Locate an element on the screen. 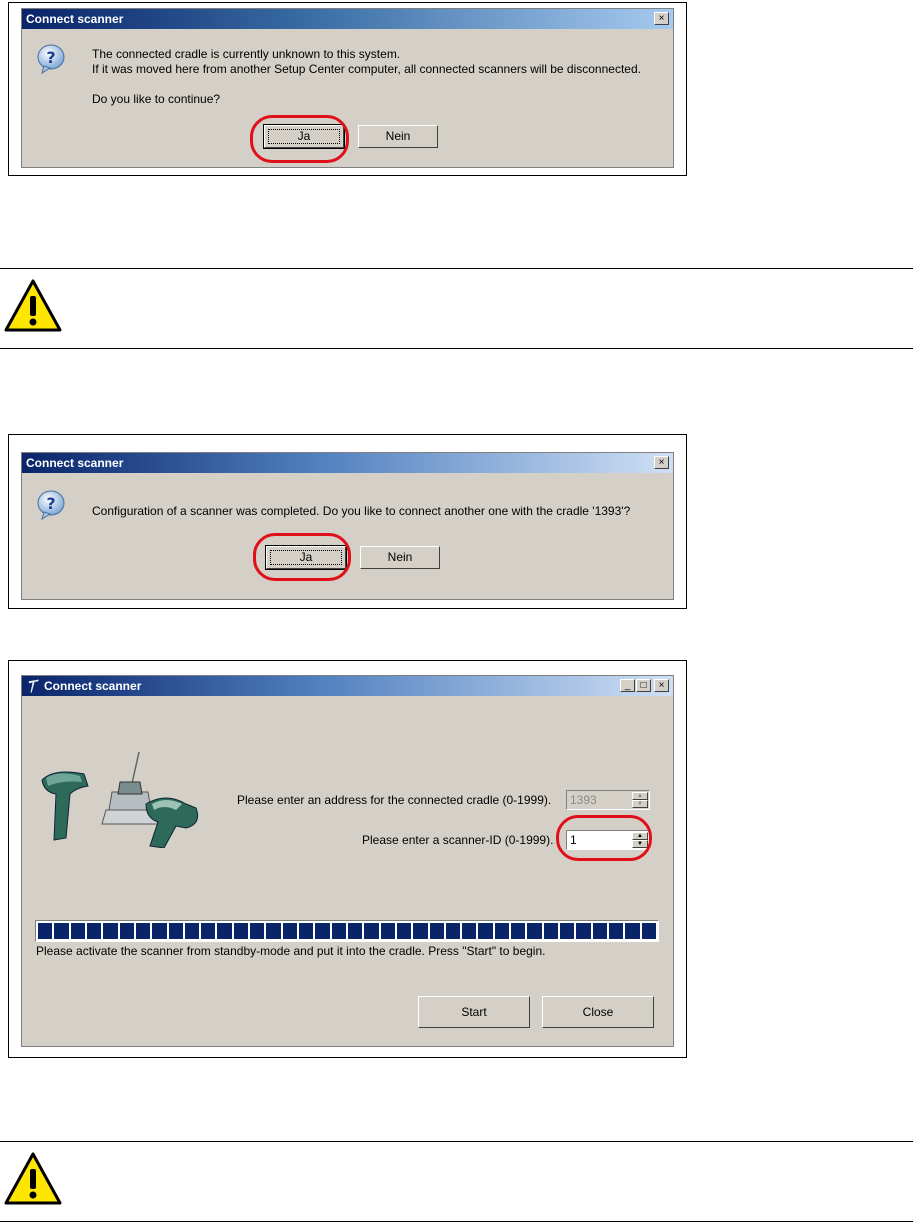 Image resolution: width=913 pixels, height=1223 pixels. minimize-button: _ is located at coordinates (627, 685).